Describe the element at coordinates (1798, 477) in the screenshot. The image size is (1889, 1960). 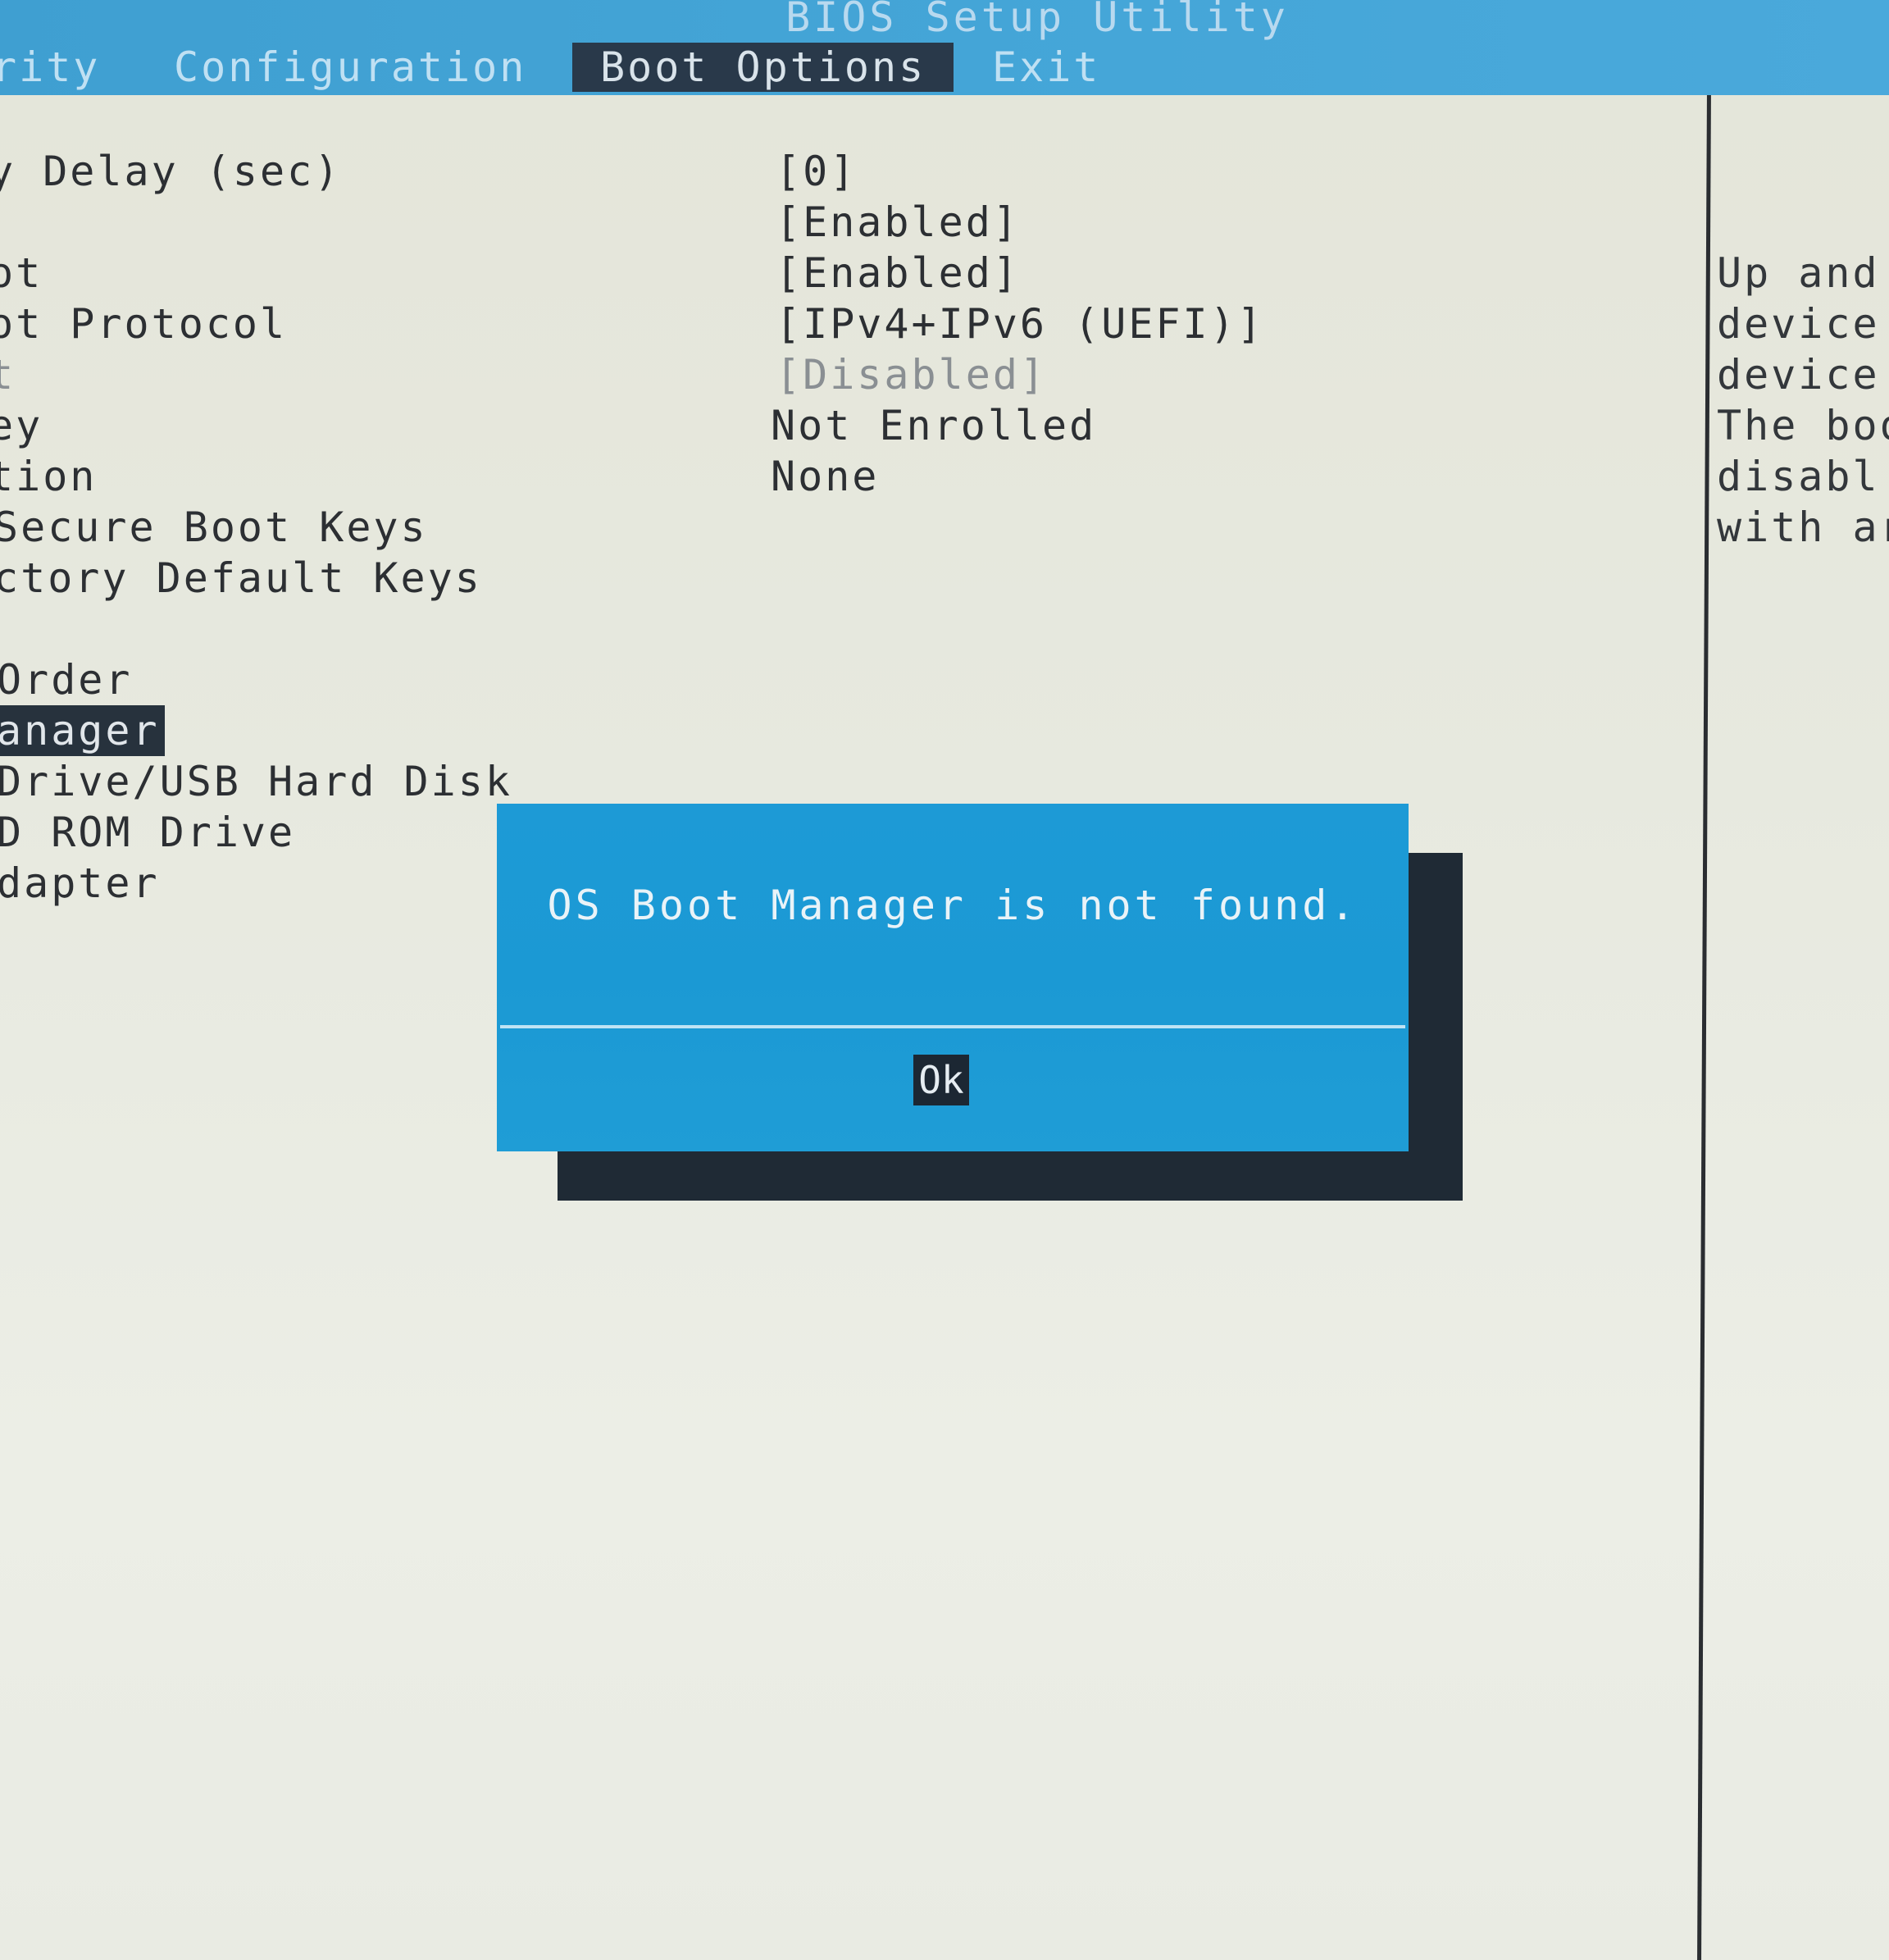
I see `help-line: disabl` at that location.